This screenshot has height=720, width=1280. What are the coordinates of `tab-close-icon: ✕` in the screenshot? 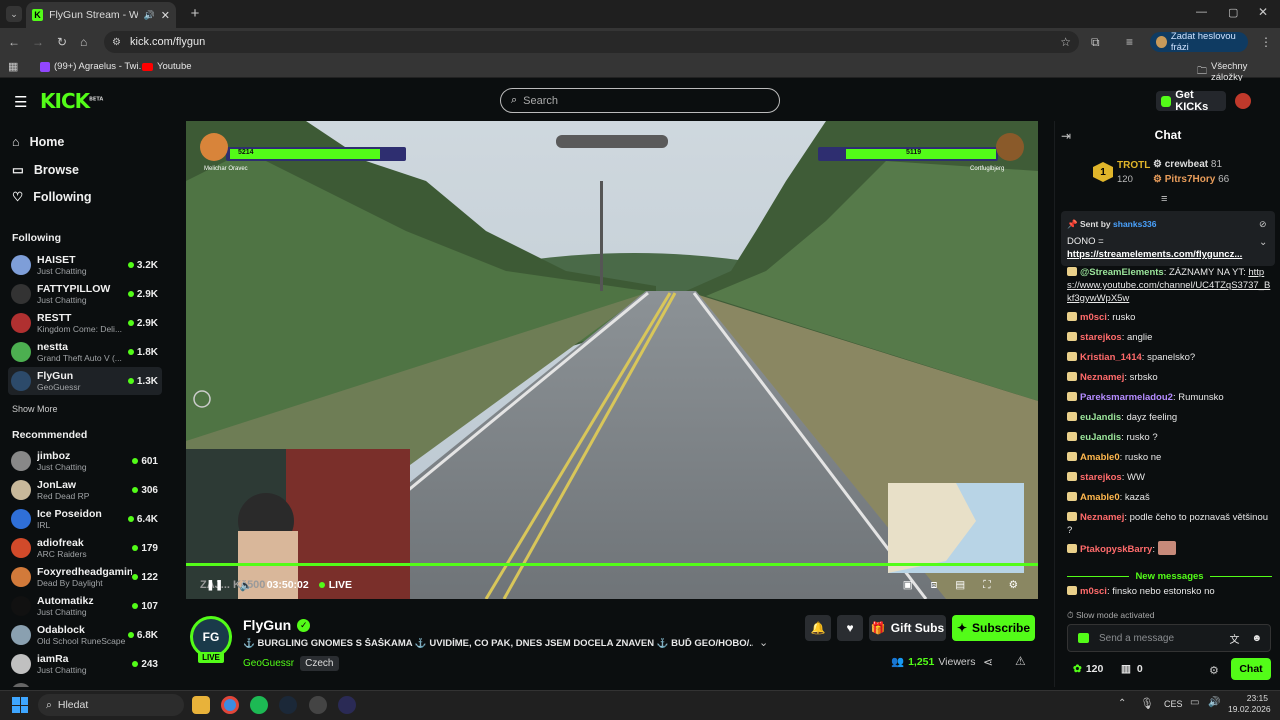 It's located at (165, 15).